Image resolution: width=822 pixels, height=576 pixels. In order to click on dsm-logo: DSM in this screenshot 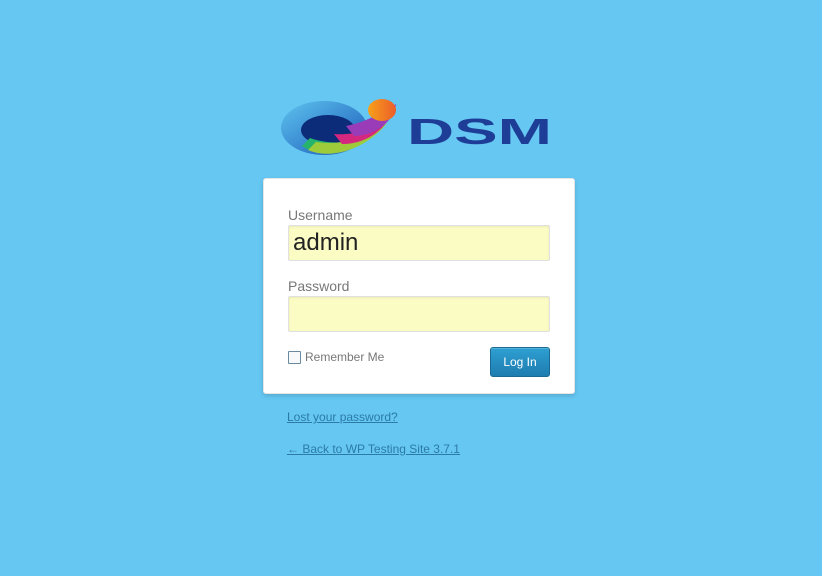, I will do `click(418, 129)`.